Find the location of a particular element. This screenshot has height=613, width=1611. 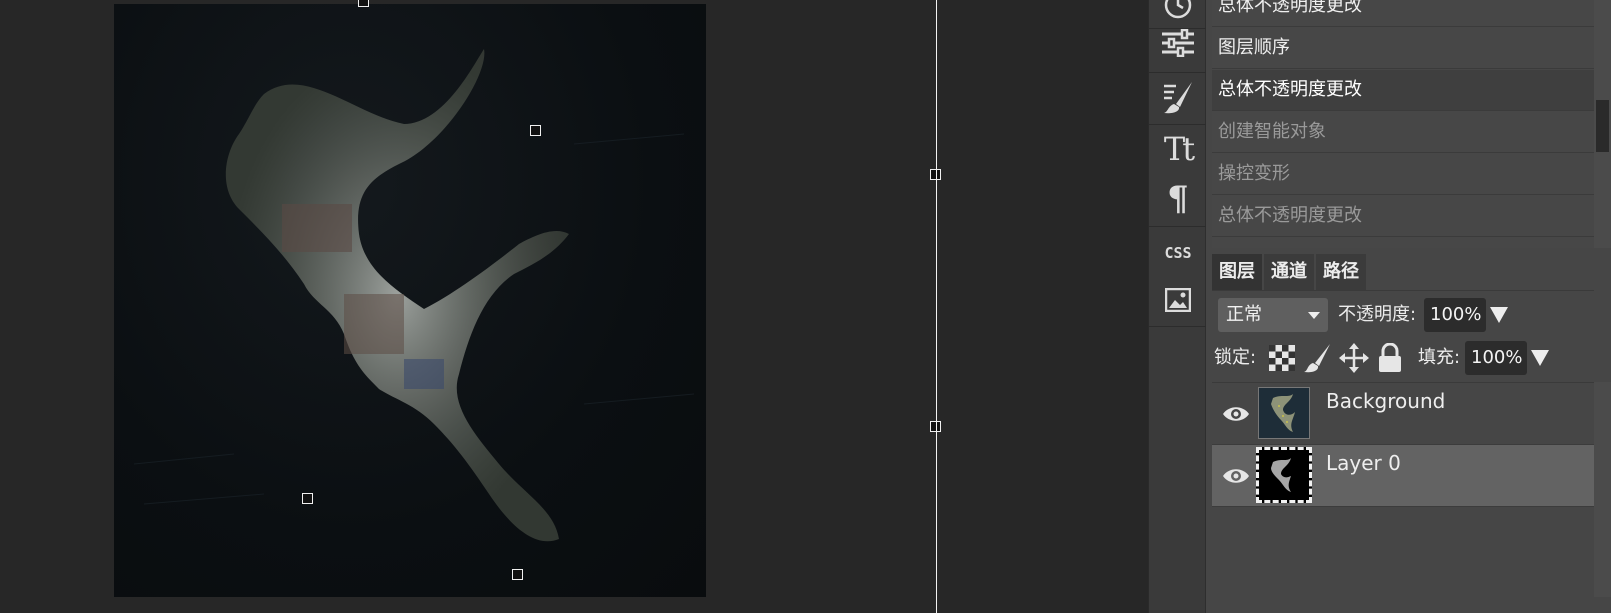

opacity-label: 不透明度: is located at coordinates (1377, 314).